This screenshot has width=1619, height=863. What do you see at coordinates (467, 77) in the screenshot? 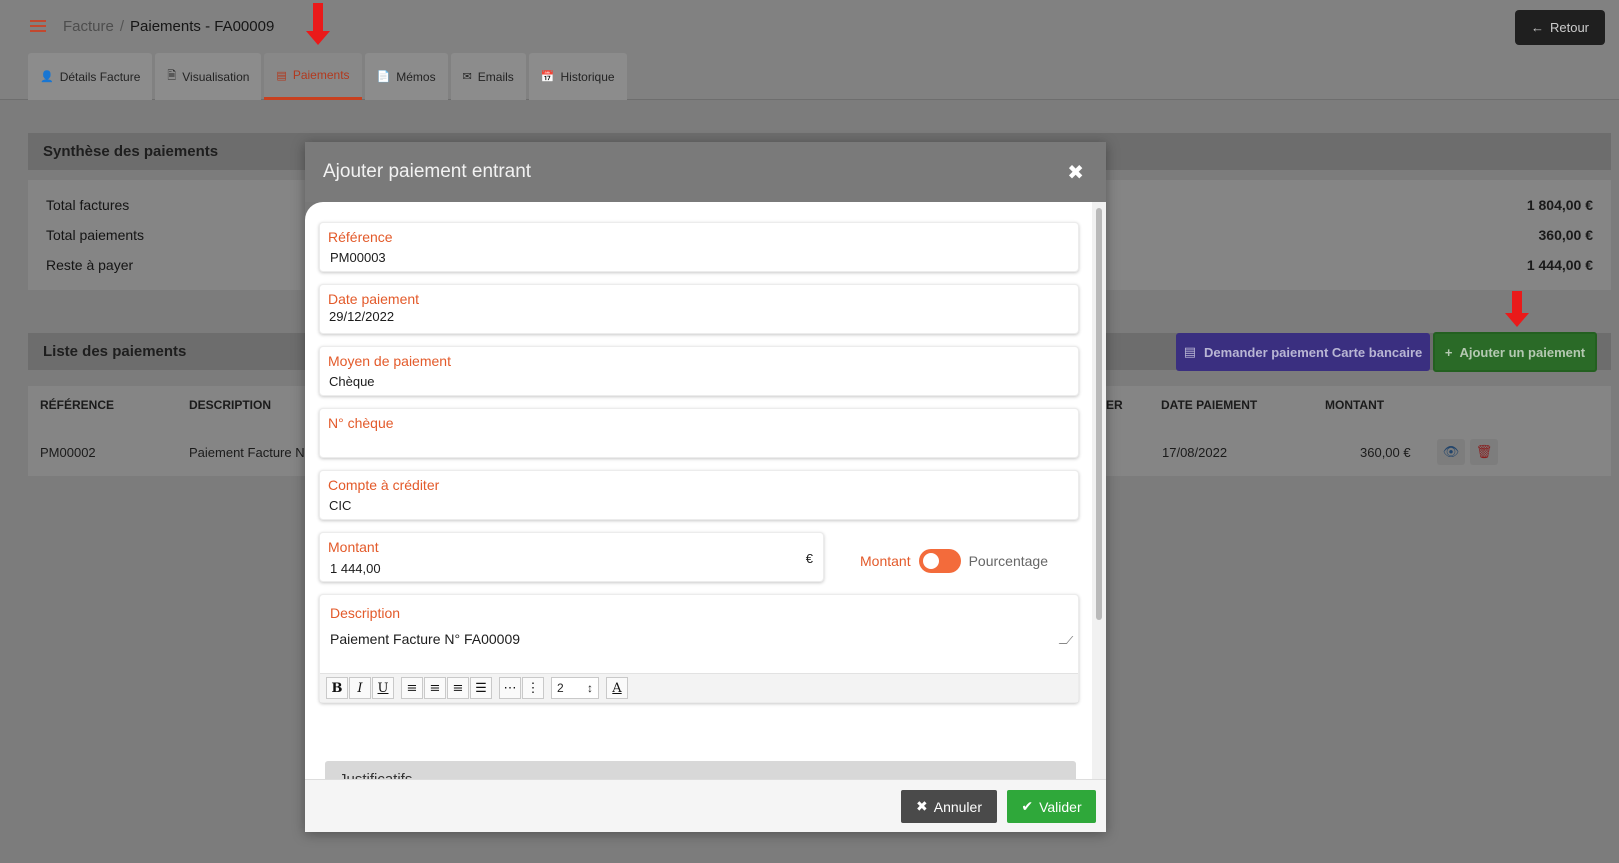
I see `envelope-icon: ✉` at bounding box center [467, 77].